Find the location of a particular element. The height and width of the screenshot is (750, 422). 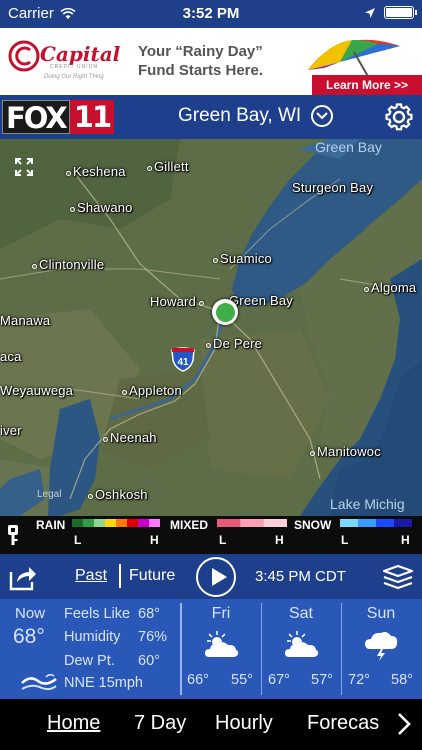

legend-rain-high: H is located at coordinates (154, 540).